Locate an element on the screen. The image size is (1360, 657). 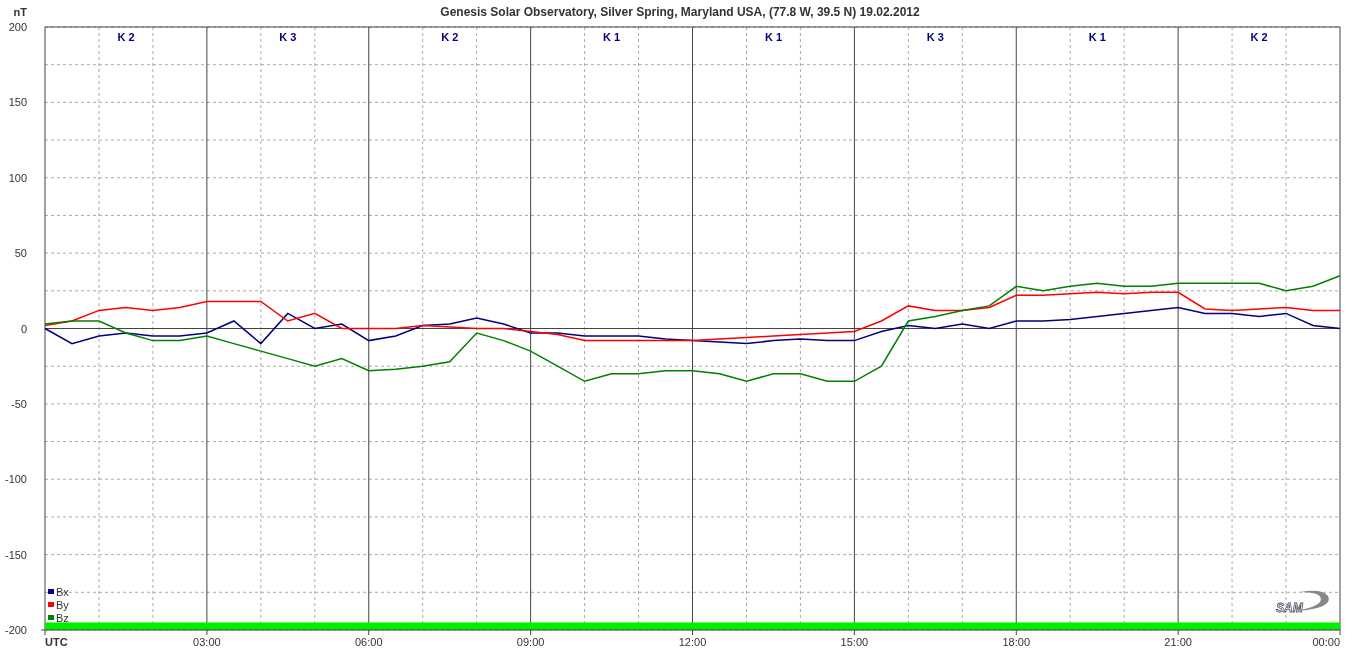
y-tick-label: 150 is located at coordinates (17, 102).